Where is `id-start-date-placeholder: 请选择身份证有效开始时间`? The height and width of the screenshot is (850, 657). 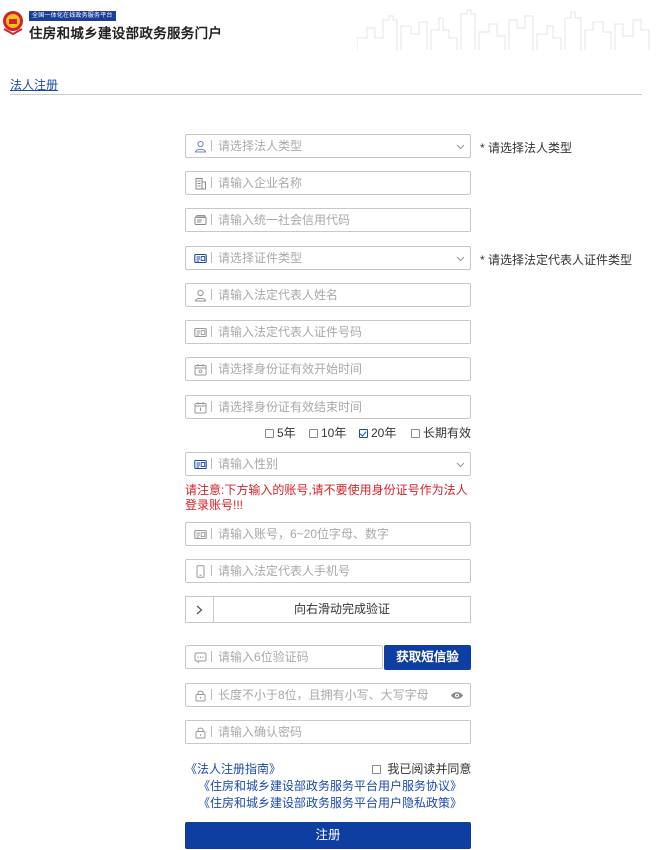 id-start-date-placeholder: 请选择身份证有效开始时间 is located at coordinates (328, 369).